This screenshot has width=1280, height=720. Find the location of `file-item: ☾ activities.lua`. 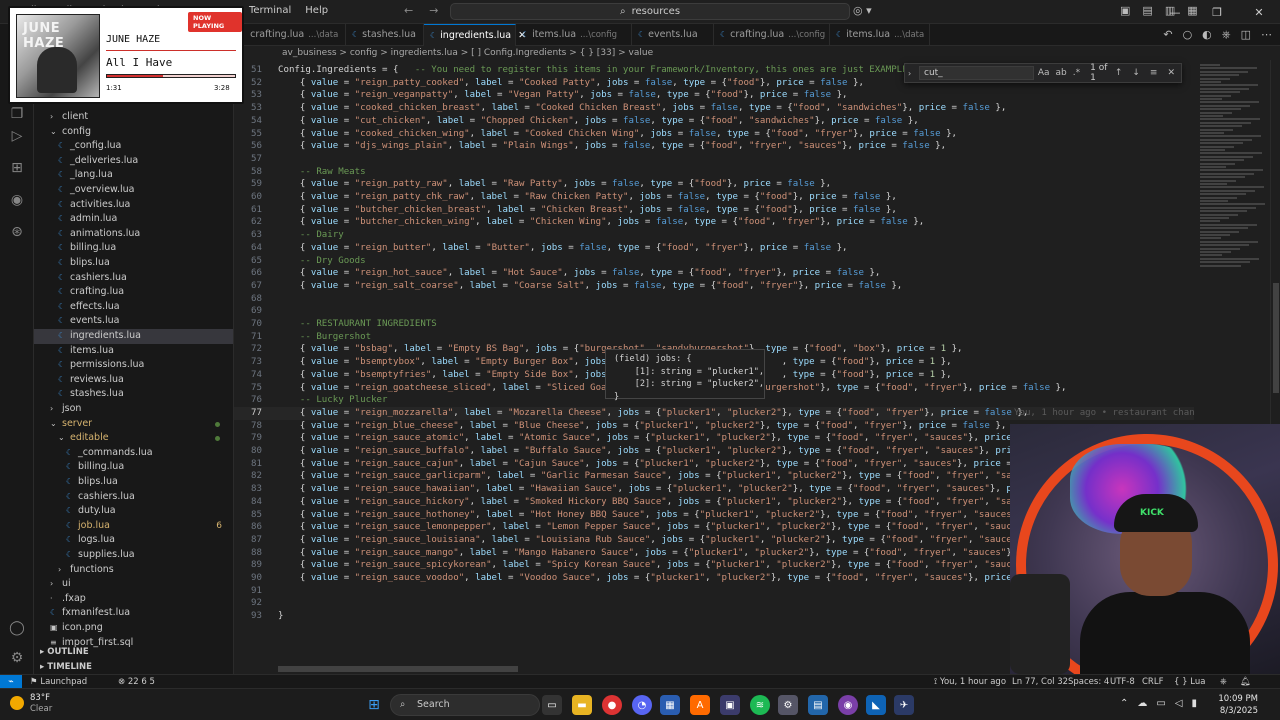

file-item: ☾ activities.lua is located at coordinates (133, 205).